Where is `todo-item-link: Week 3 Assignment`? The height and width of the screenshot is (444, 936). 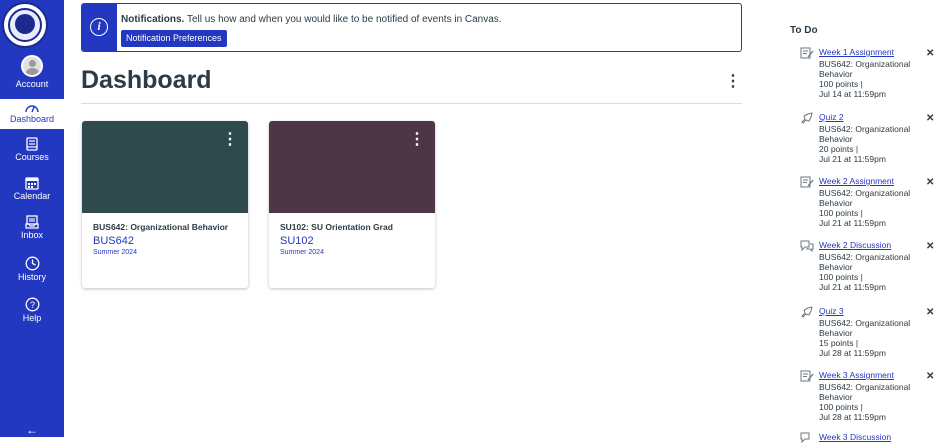
todo-item-link: Week 3 Assignment is located at coordinates (856, 375).